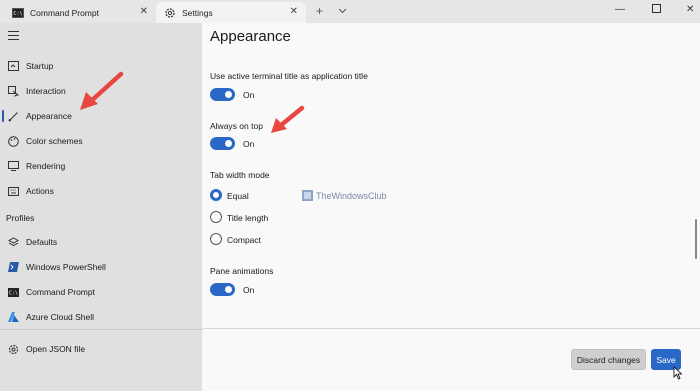 The image size is (700, 391). I want to click on azure-icon, so click(13, 317).